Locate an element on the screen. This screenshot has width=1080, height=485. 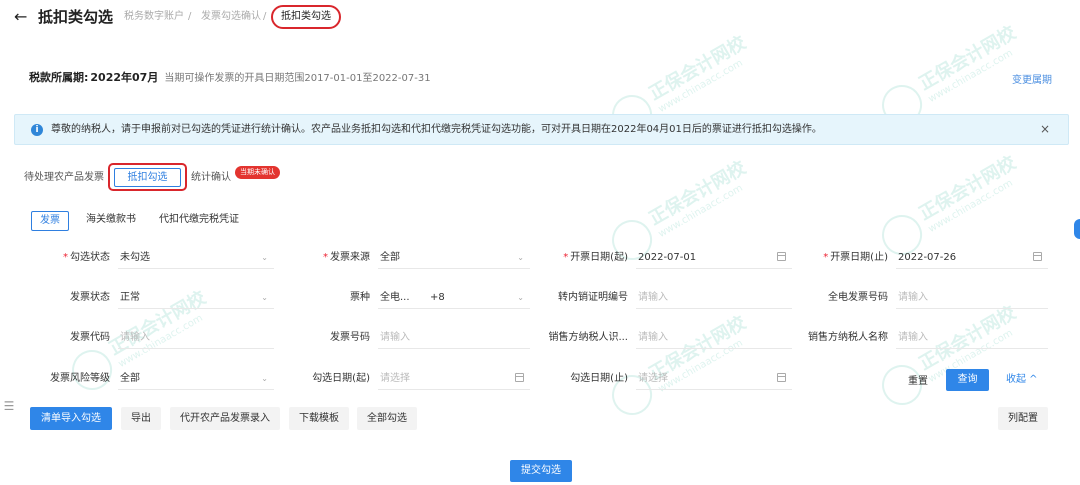
invoice-number-input: 请输入 is located at coordinates (454, 338).